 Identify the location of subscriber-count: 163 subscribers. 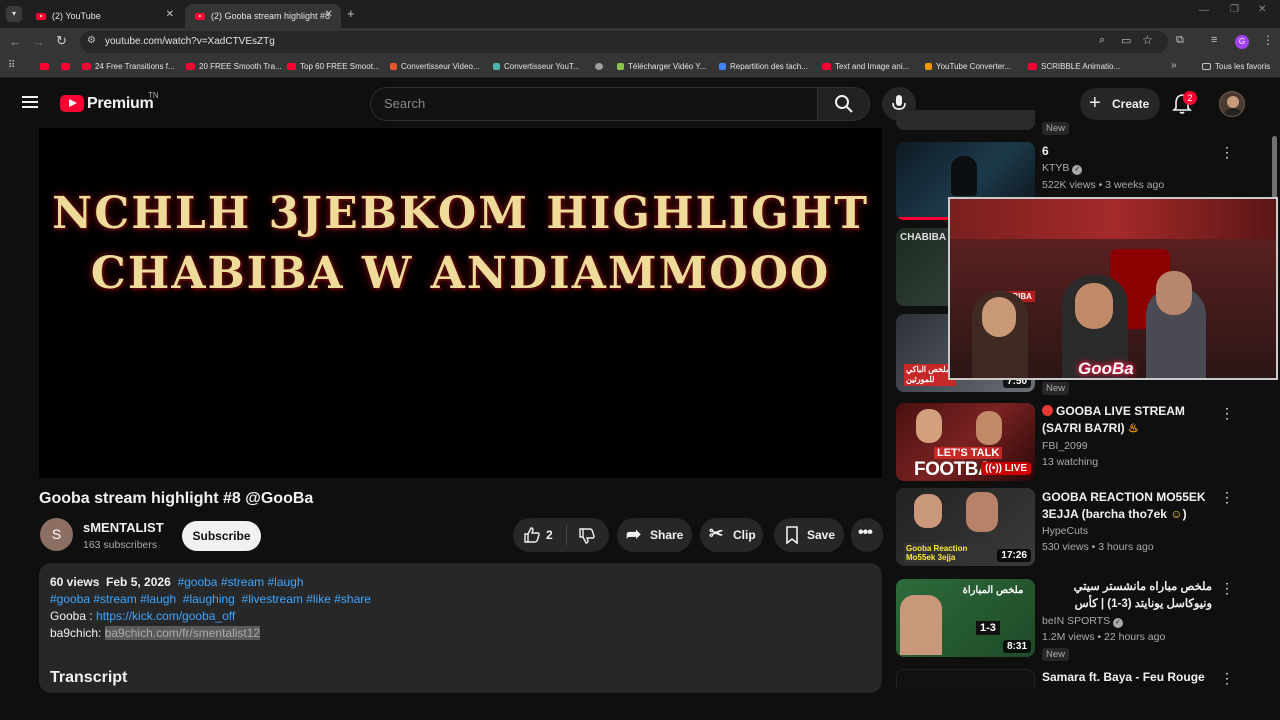
(120, 545).